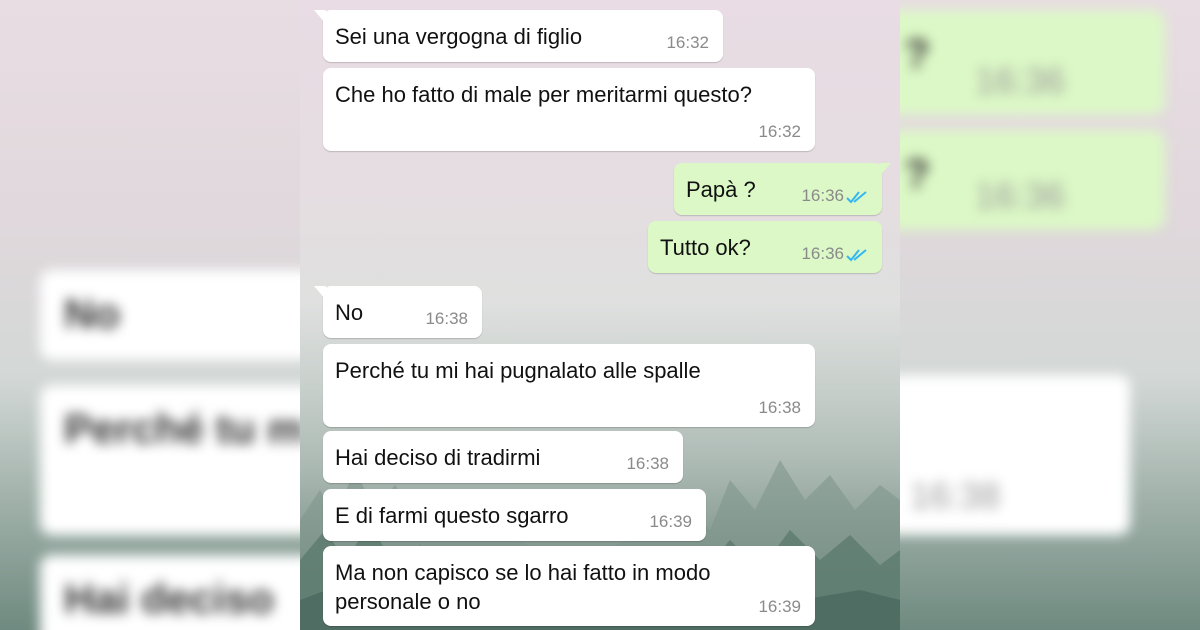  What do you see at coordinates (452, 515) in the screenshot?
I see `message-text: E di farmi questo sgarro` at bounding box center [452, 515].